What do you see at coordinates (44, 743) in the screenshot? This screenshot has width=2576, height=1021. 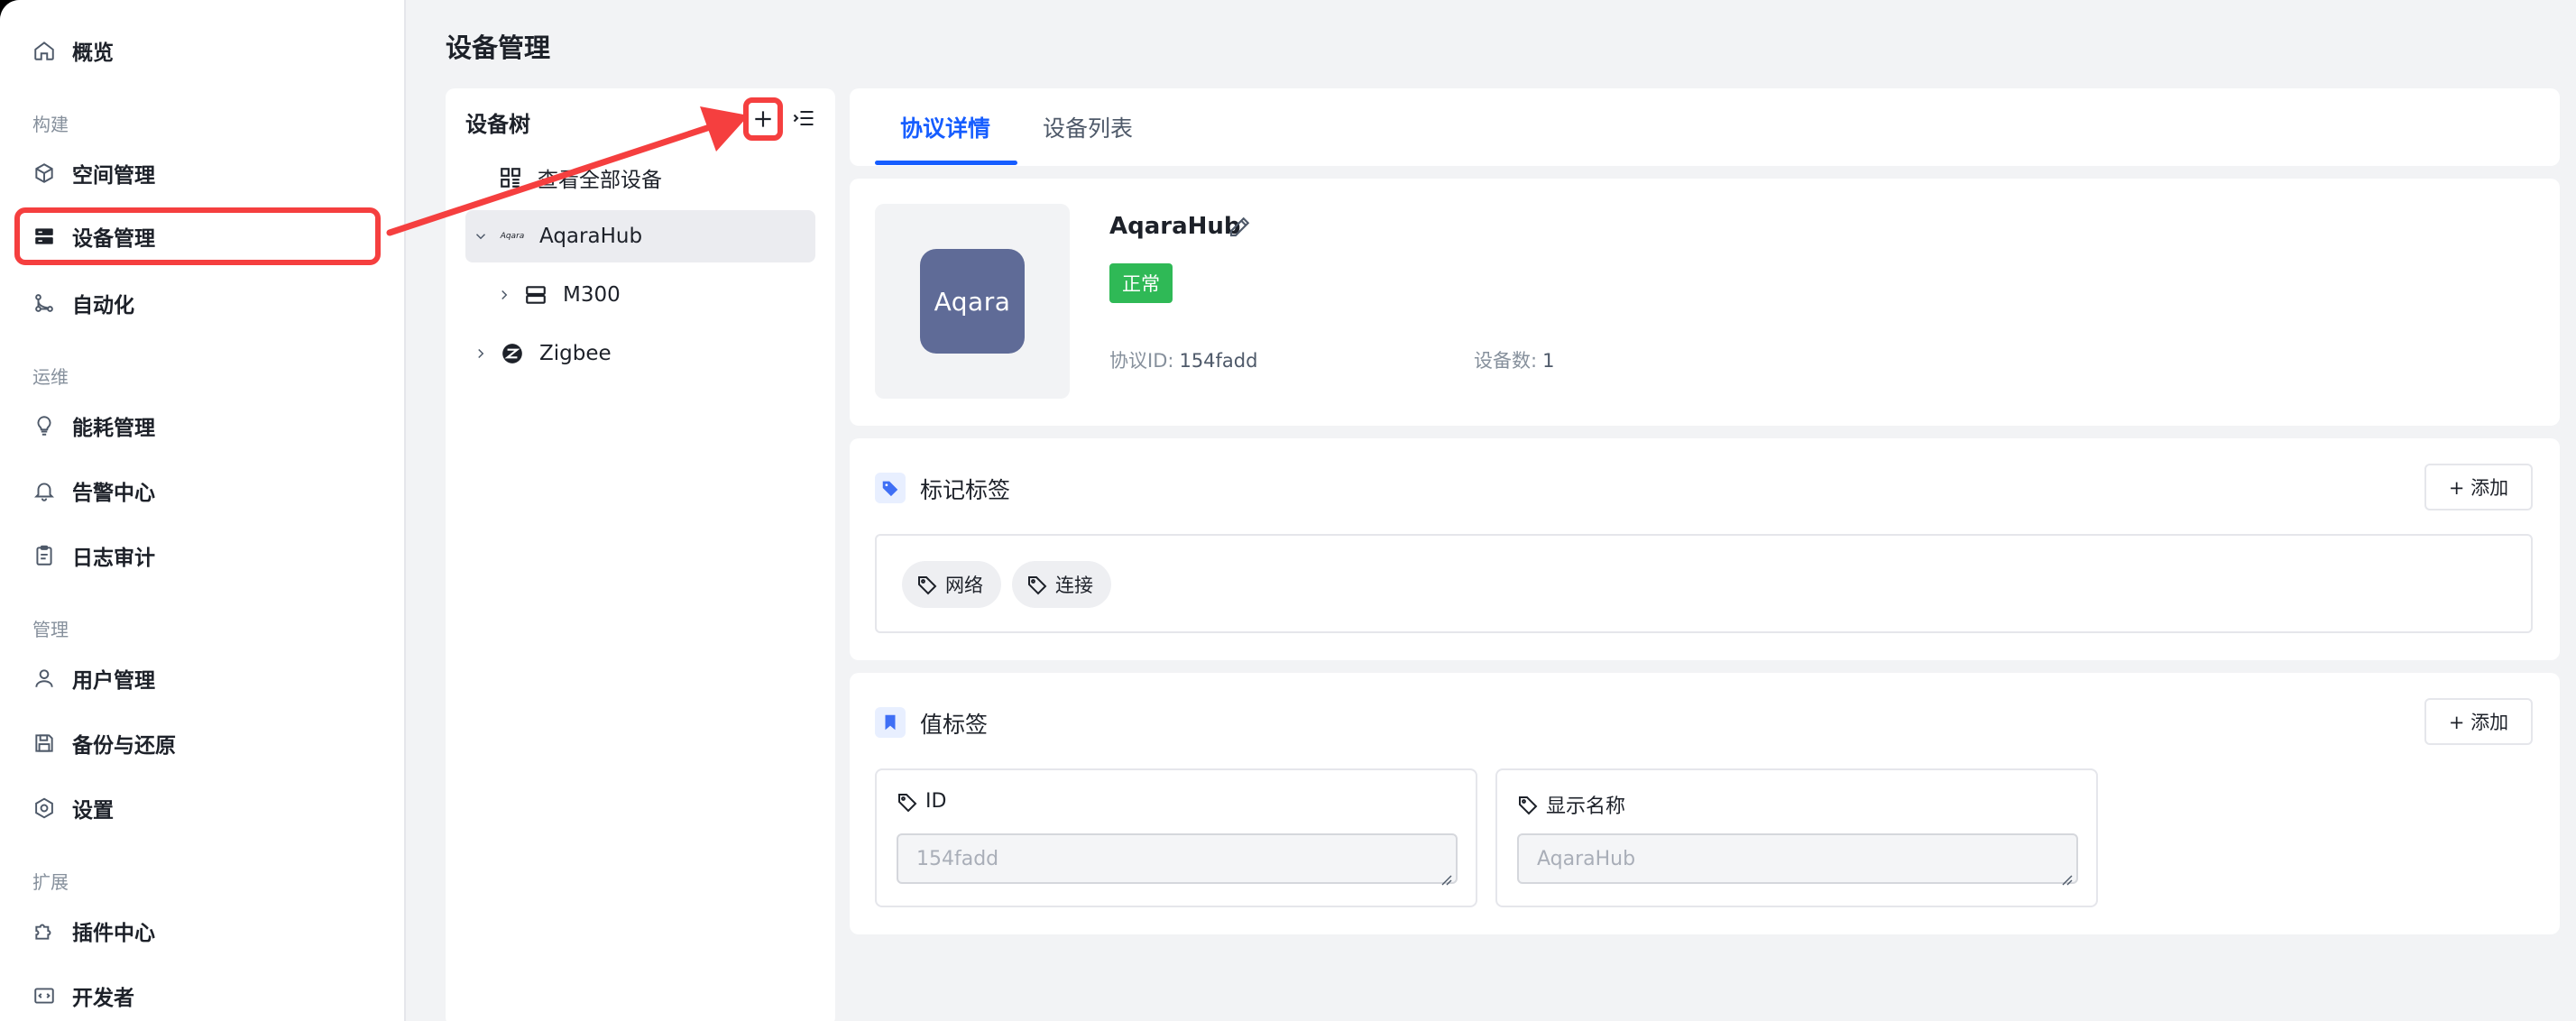 I see `save-icon` at bounding box center [44, 743].